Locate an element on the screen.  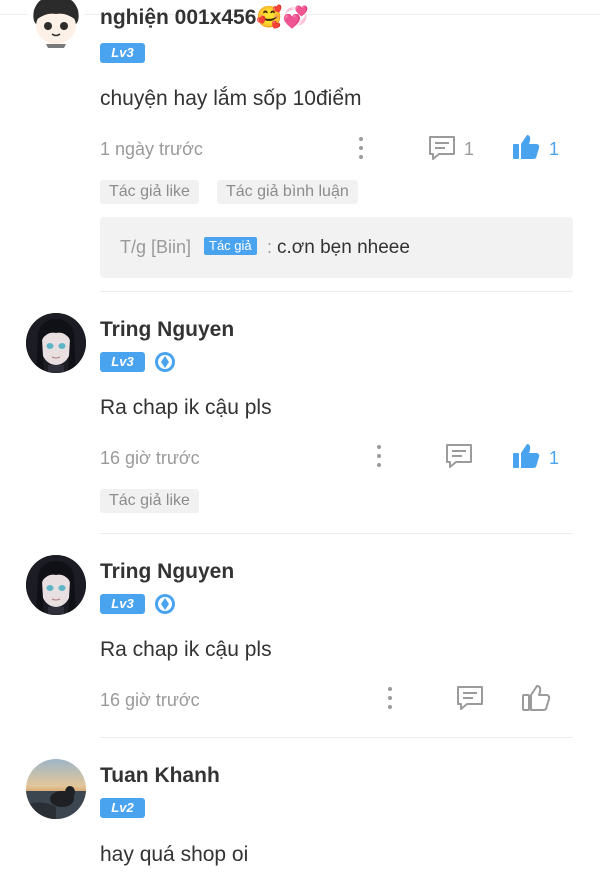
tag-author-comment: Tác giả bình luận is located at coordinates (287, 192).